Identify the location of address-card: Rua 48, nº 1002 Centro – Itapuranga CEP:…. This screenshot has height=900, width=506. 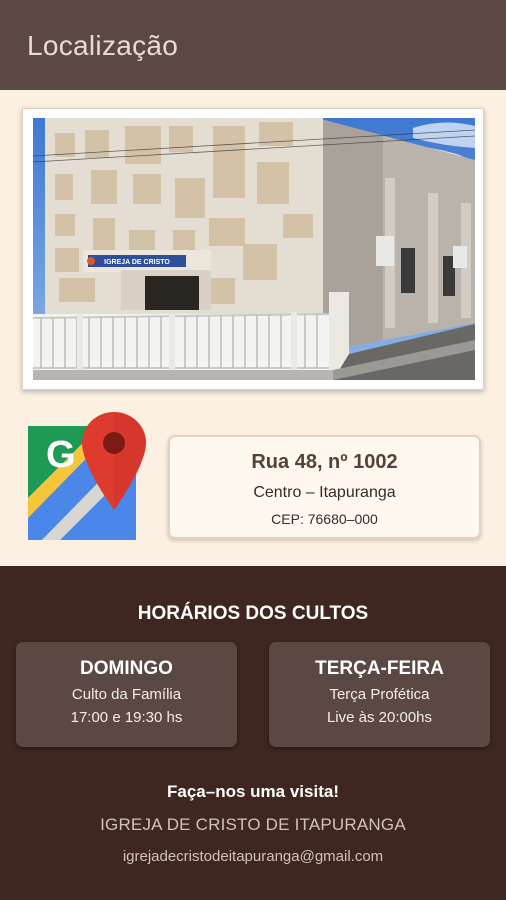
(324, 487).